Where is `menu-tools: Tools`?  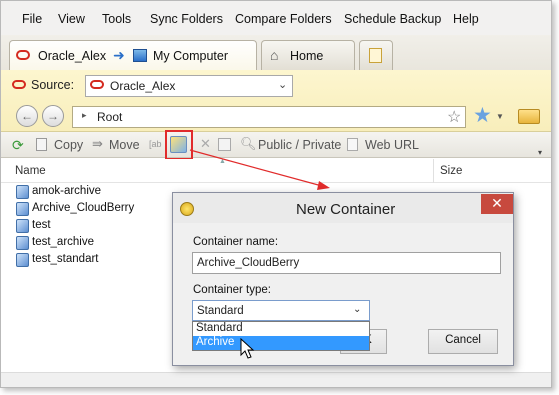 menu-tools: Tools is located at coordinates (116, 19).